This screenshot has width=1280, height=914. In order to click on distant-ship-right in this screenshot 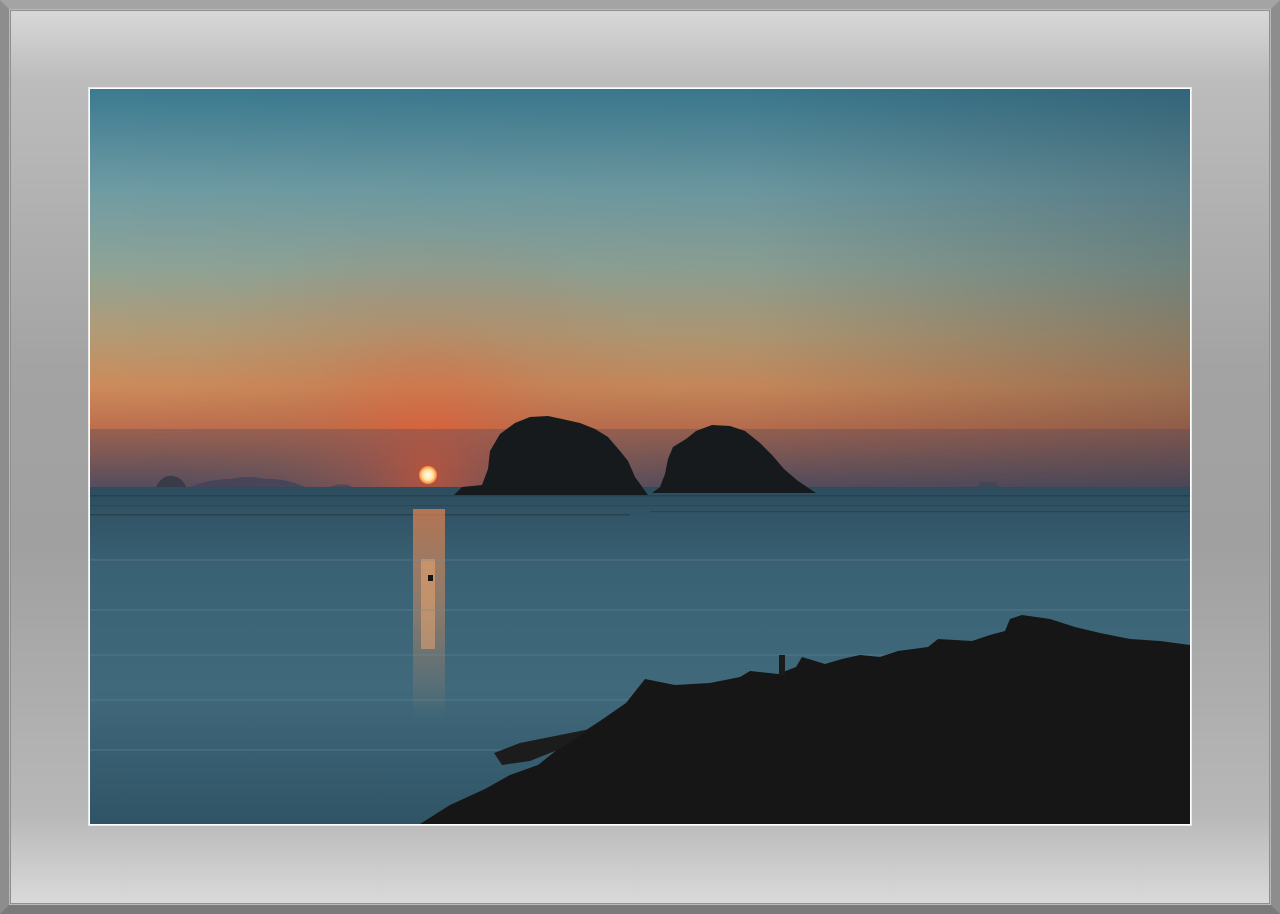, I will do `click(988, 484)`.